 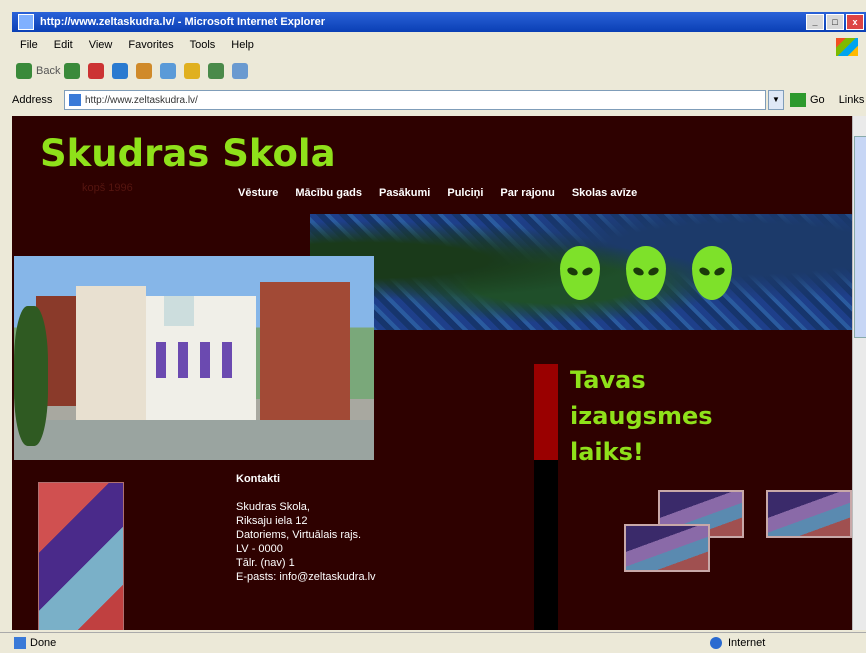 What do you see at coordinates (852, 100) in the screenshot?
I see `links-button: Links` at bounding box center [852, 100].